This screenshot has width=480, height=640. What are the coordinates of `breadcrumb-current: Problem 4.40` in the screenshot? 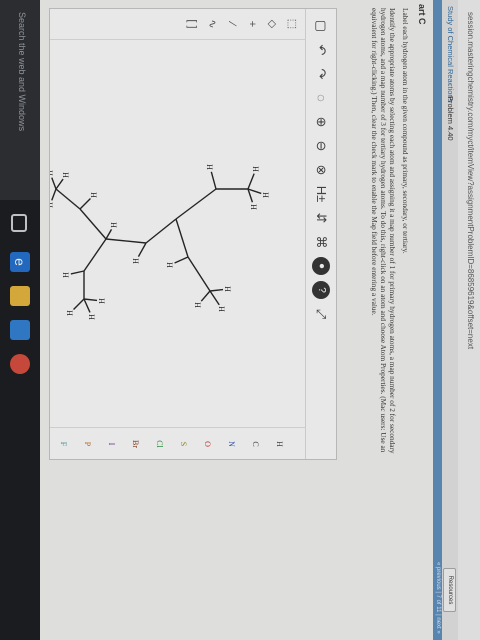 It's located at (450, 118).